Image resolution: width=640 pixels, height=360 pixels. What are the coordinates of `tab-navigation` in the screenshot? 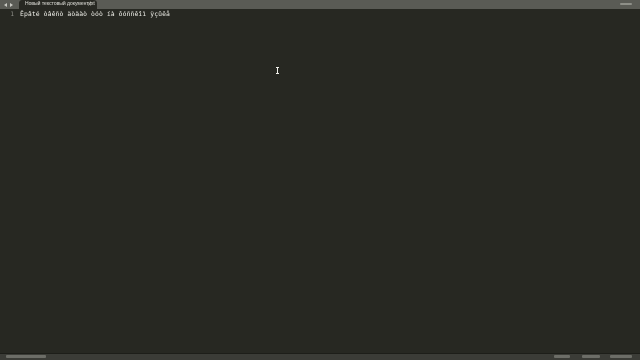 It's located at (8, 4).